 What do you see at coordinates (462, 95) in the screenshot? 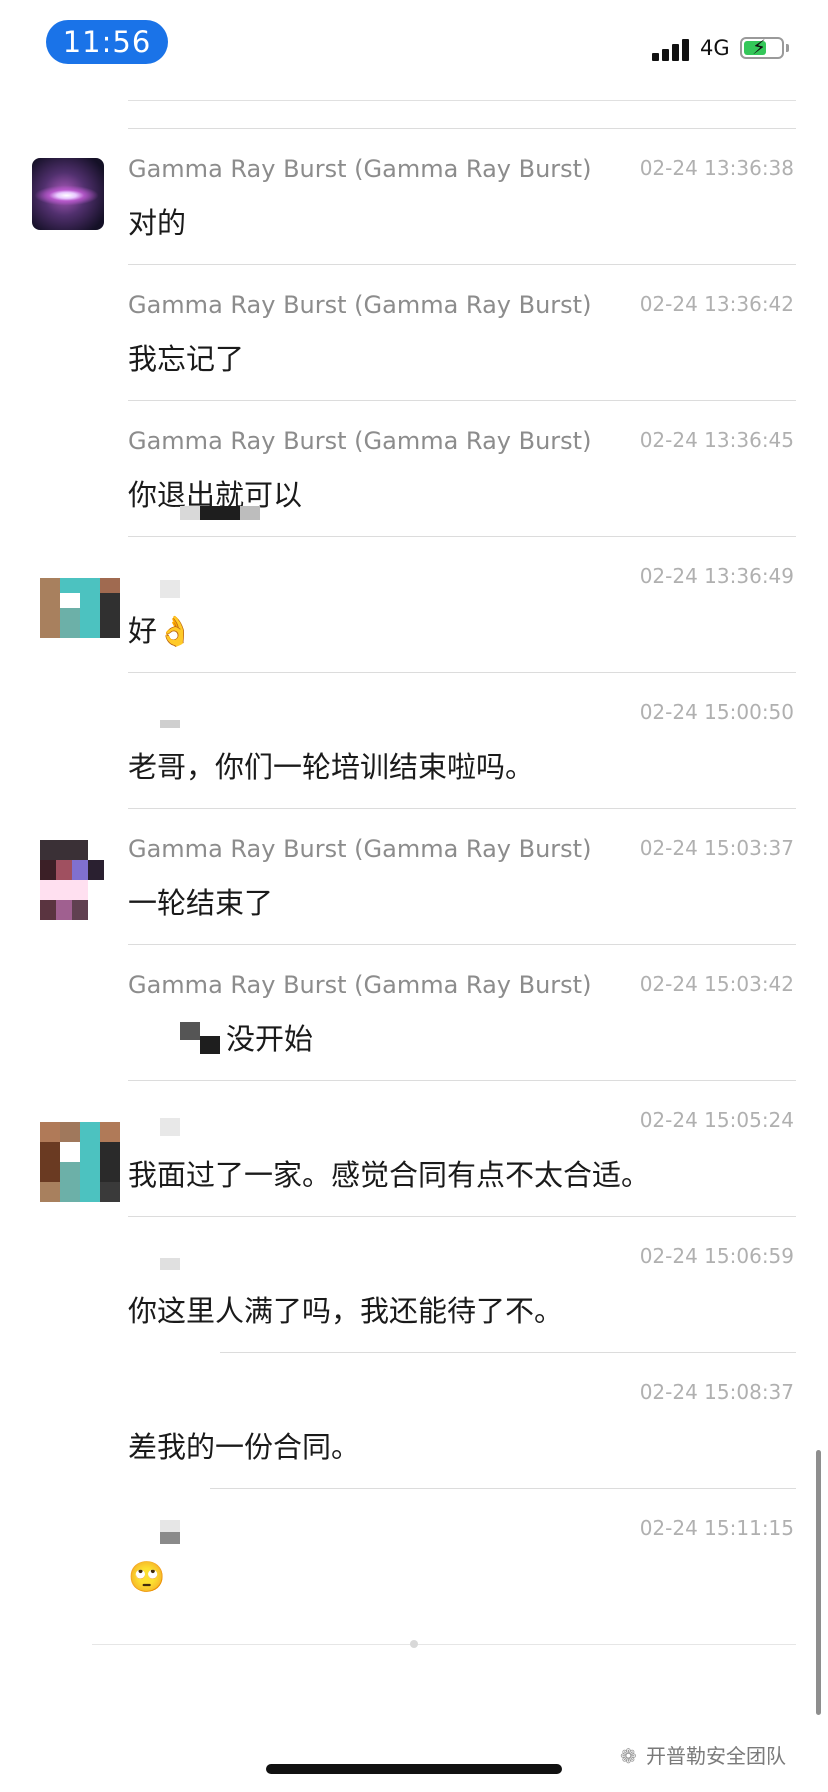
I see `previous-message-edge` at bounding box center [462, 95].